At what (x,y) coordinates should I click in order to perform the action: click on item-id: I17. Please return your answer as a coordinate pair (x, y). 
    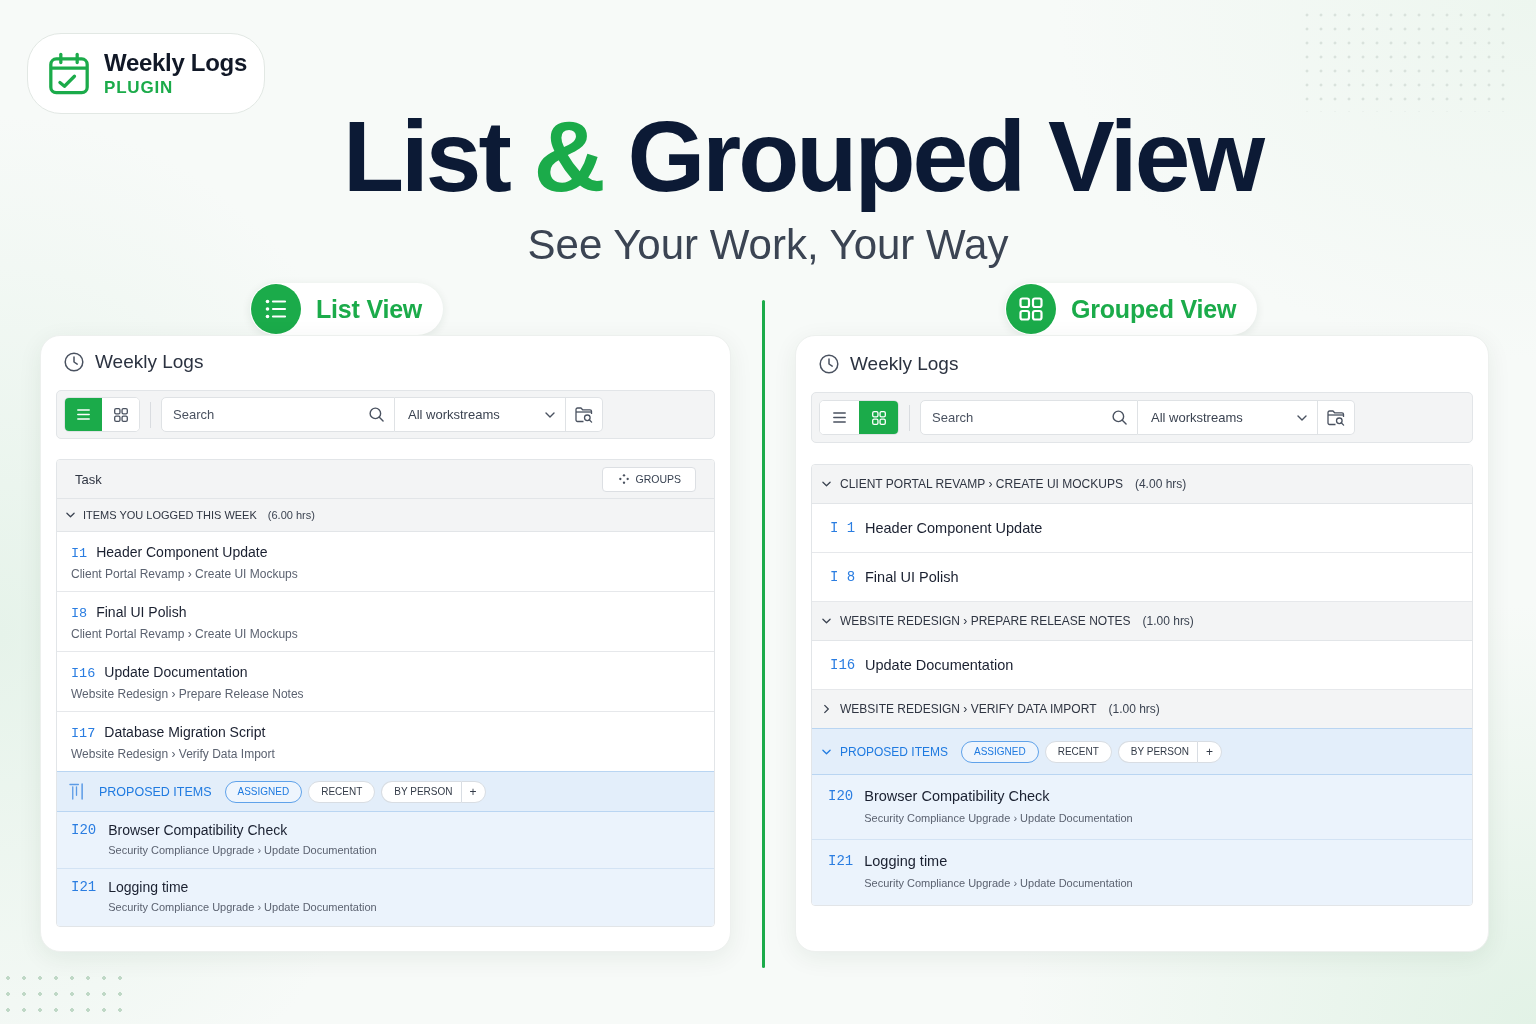
    Looking at the image, I should click on (83, 733).